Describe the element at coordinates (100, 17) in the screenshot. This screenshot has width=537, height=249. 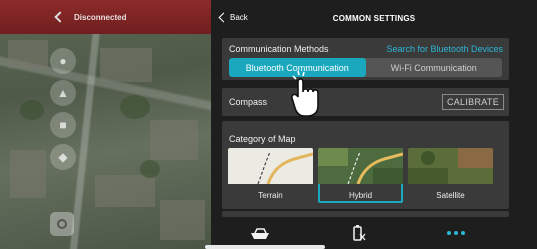
I see `connection-status-text: Disconnected` at that location.